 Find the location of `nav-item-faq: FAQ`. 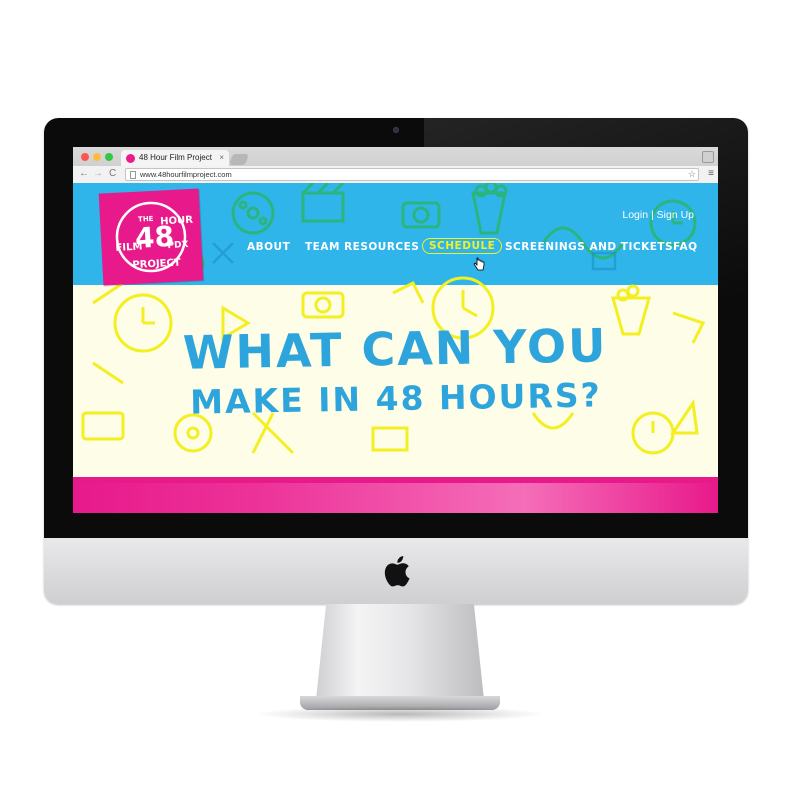

nav-item-faq: FAQ is located at coordinates (685, 247).